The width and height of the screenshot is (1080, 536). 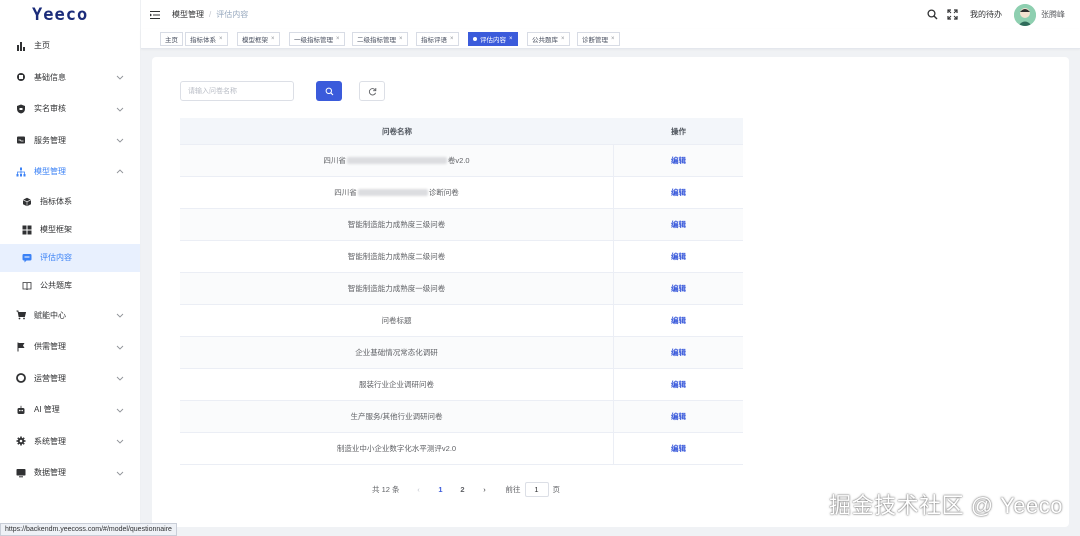 What do you see at coordinates (461, 192) in the screenshot?
I see `table-row: 四川省 诊断问卷 编辑` at bounding box center [461, 192].